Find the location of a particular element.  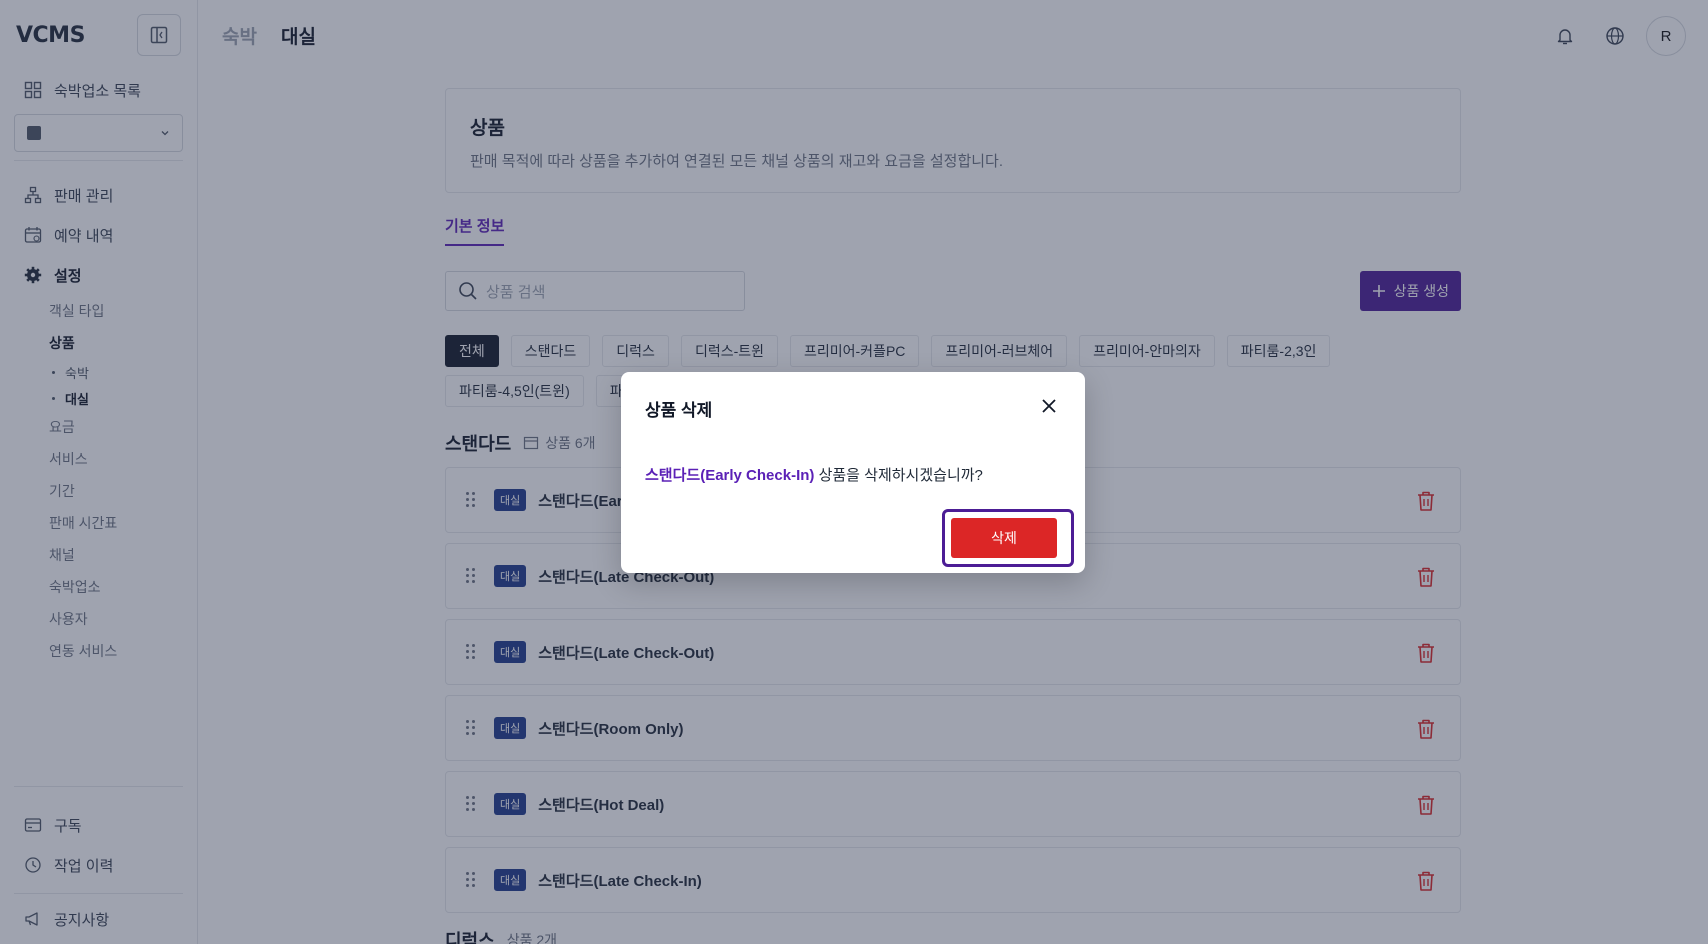

close-button is located at coordinates (1049, 406).